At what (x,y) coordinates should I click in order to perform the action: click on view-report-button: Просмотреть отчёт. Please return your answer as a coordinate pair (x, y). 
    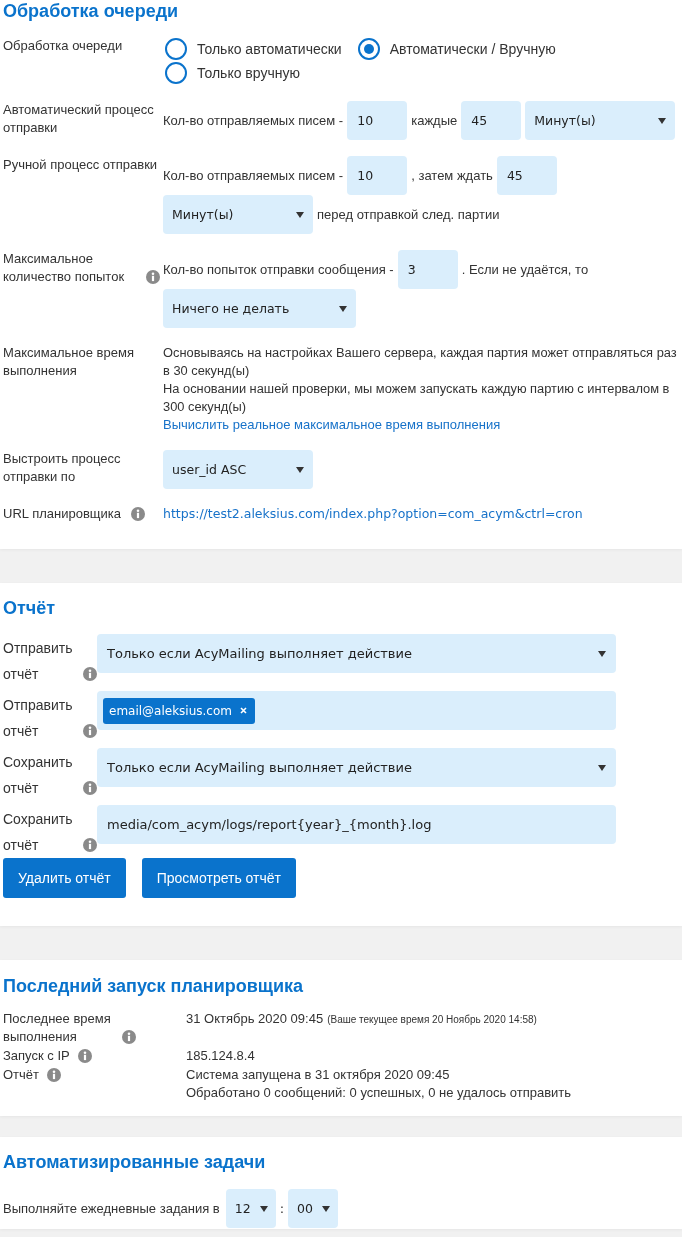
    Looking at the image, I should click on (218, 878).